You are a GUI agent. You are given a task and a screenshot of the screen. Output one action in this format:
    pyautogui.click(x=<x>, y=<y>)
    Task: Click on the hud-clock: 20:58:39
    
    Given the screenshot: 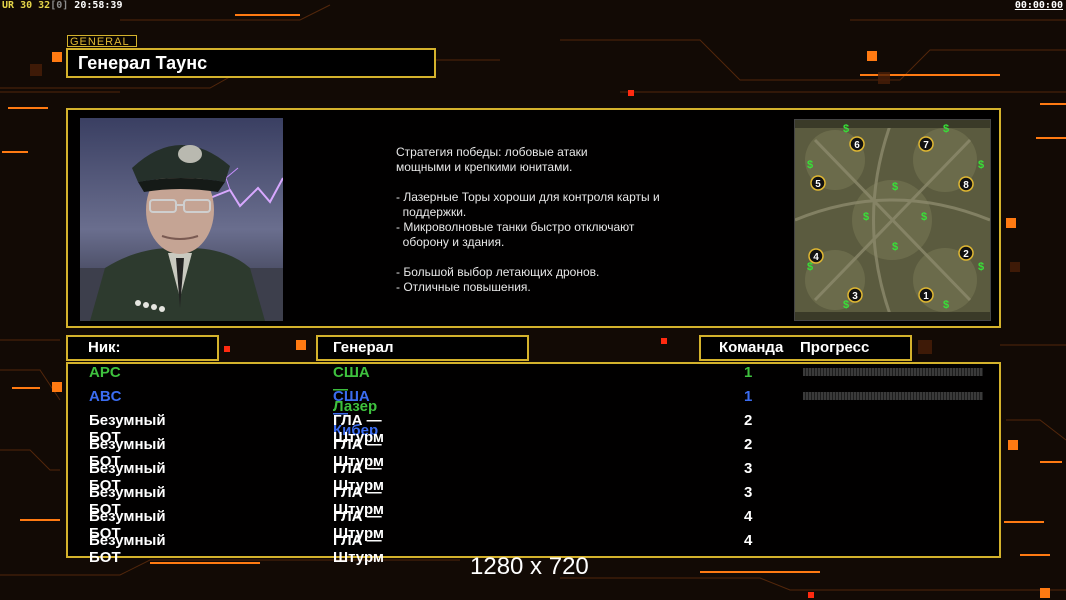 What is the action you would take?
    pyautogui.click(x=98, y=5)
    